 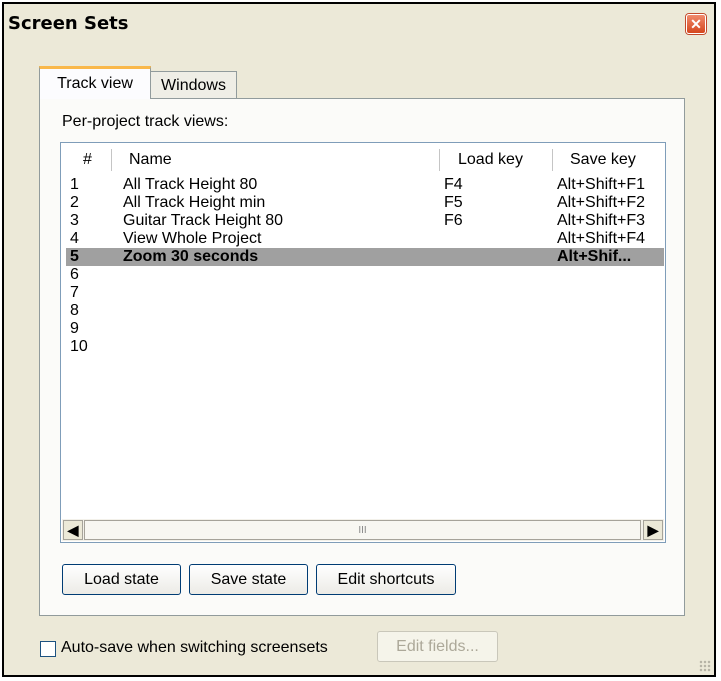 What do you see at coordinates (601, 184) in the screenshot?
I see `row-save-key: Alt+Shift+F1` at bounding box center [601, 184].